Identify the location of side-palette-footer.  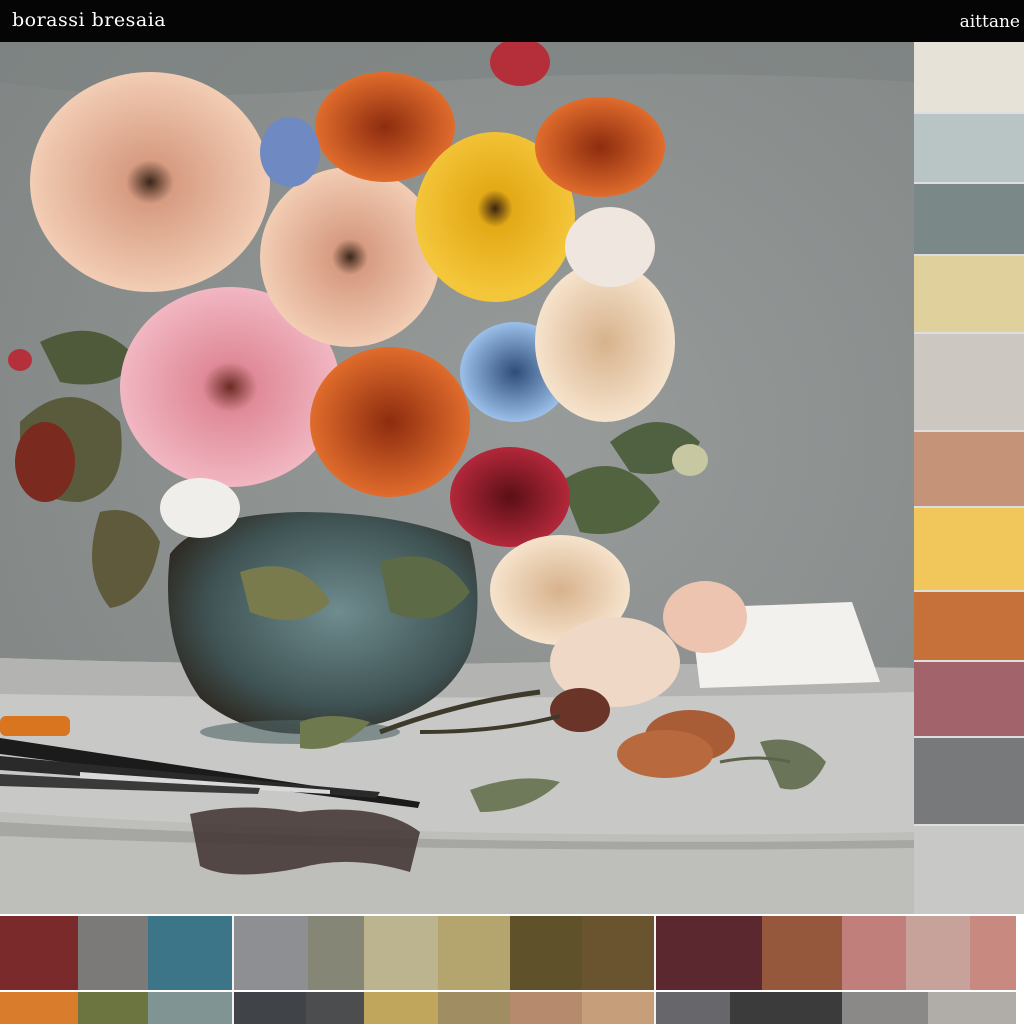
(969, 870).